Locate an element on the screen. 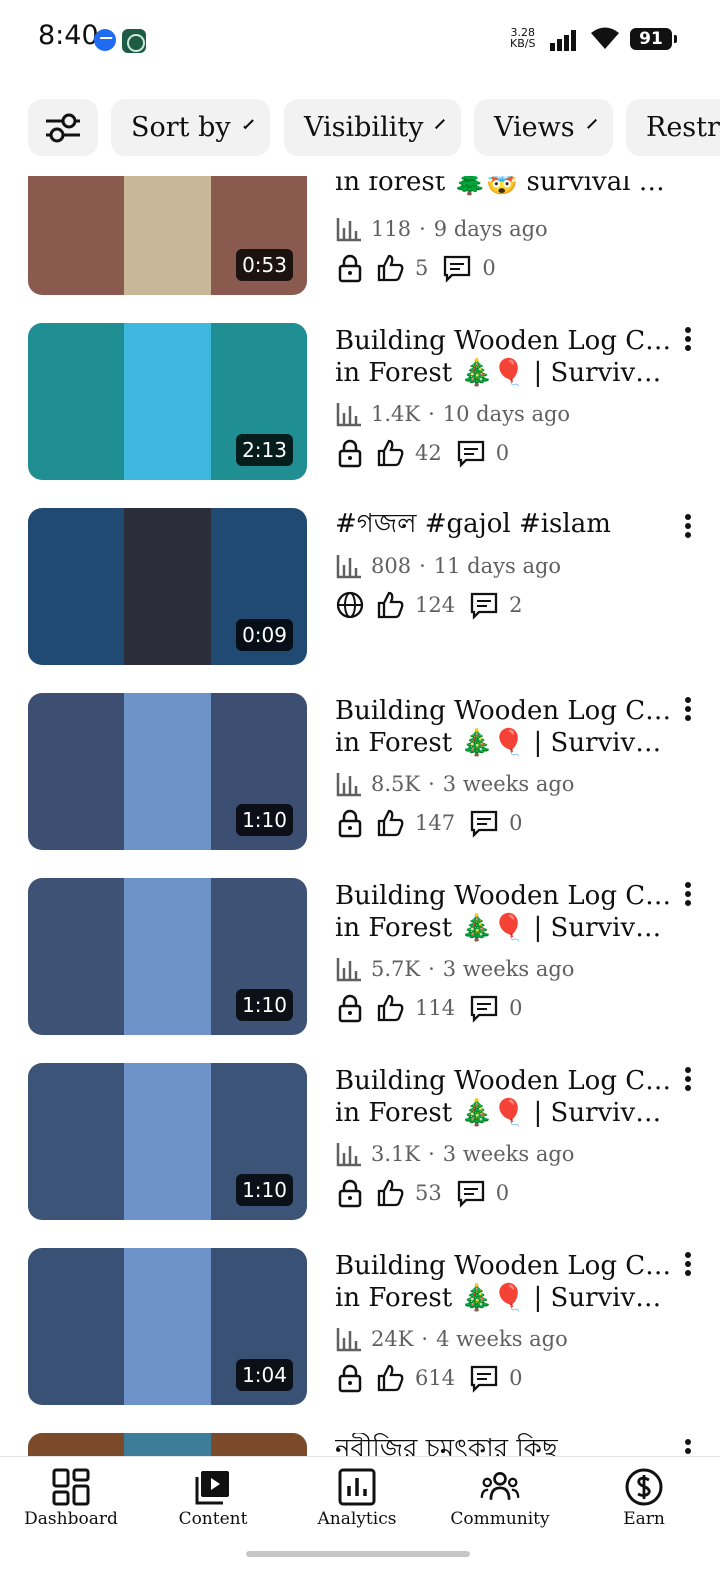  network-speed-unit: KB/S is located at coordinates (523, 43).